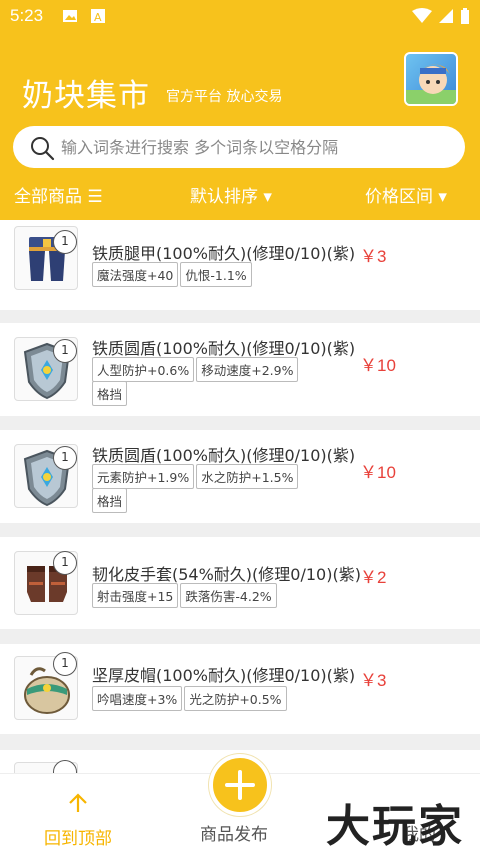 The height and width of the screenshot is (853, 480). Describe the element at coordinates (406, 194) in the screenshot. I see `filter-price-range: 价格区间 ▾` at that location.